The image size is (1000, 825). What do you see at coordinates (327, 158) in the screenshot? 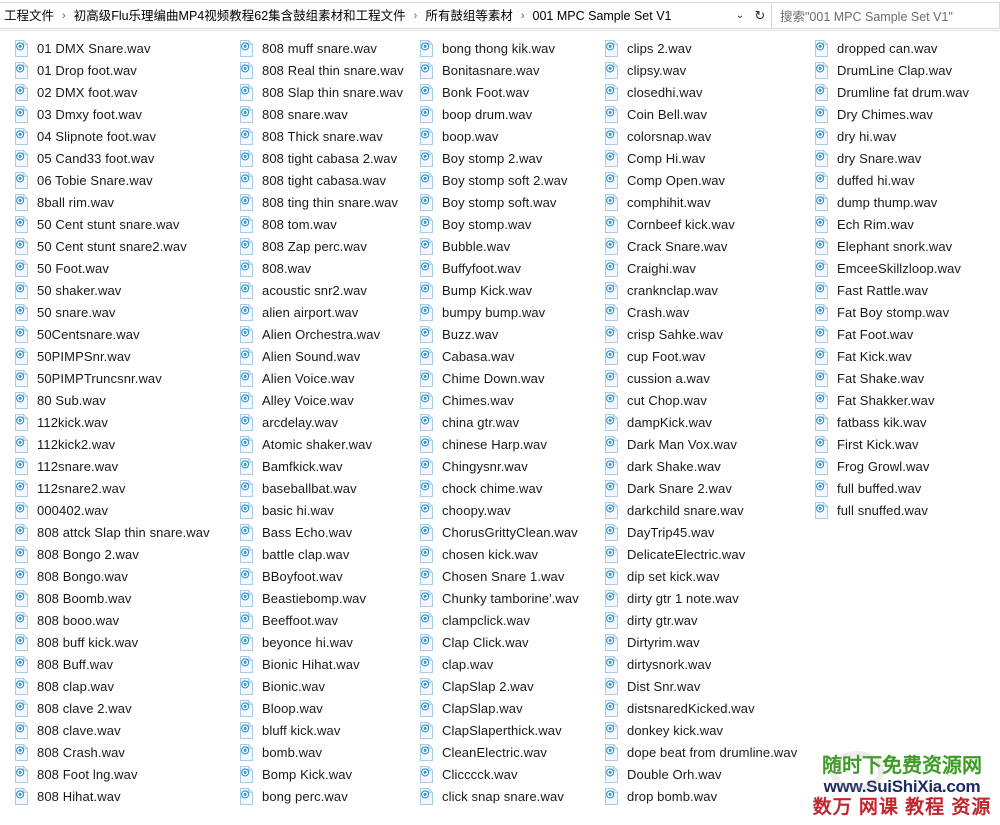
I see `file-list-item: 808 tight cabasa 2.wav` at bounding box center [327, 158].